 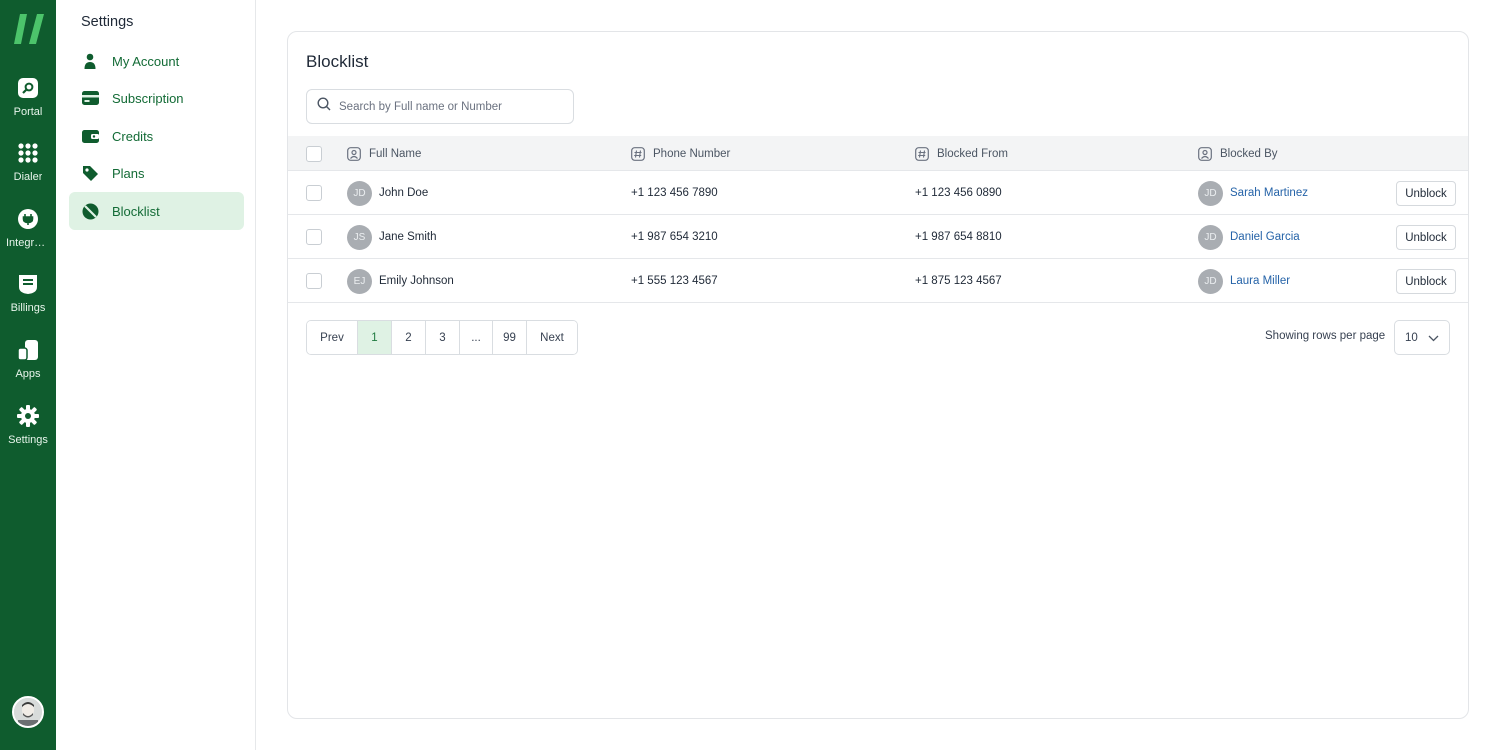 What do you see at coordinates (1265, 237) in the screenshot?
I see `blocked-by-link: Daniel Garcia` at bounding box center [1265, 237].